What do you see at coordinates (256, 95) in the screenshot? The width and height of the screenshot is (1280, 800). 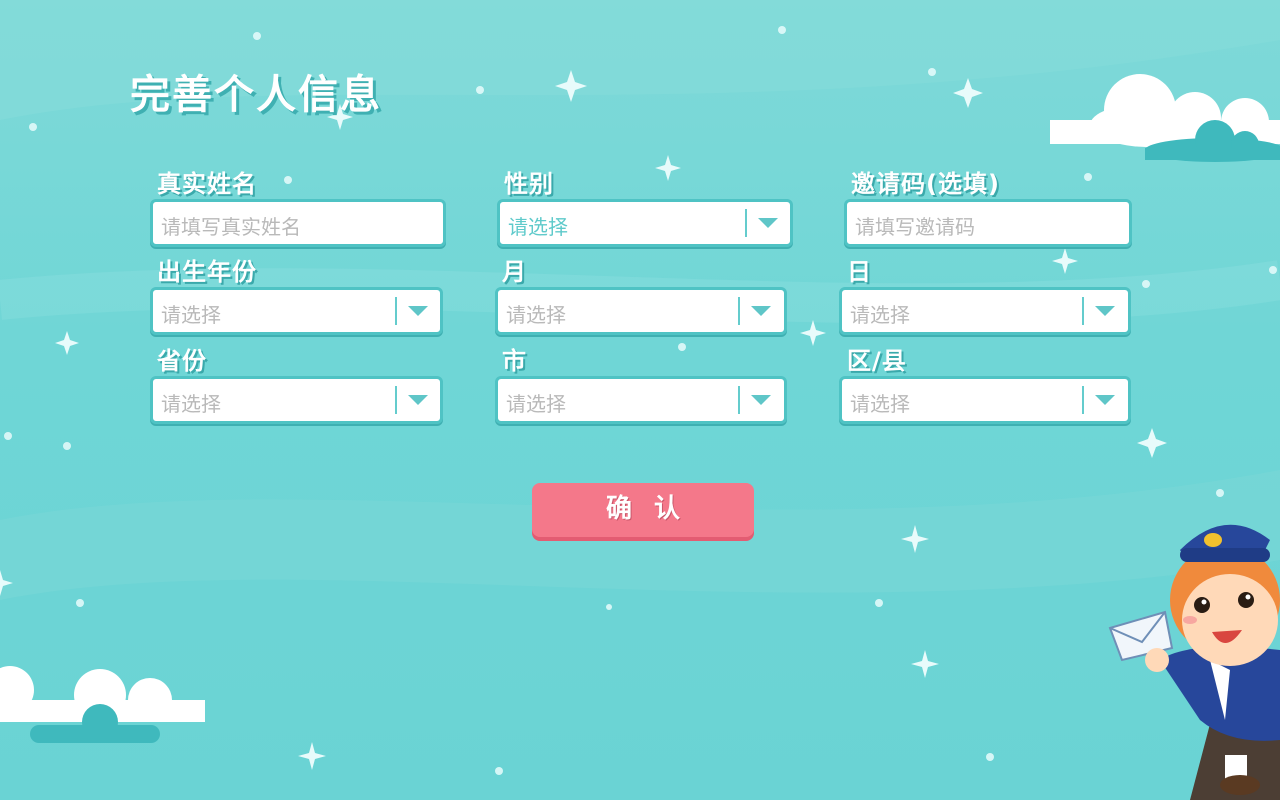 I see `page-title: 完善个人信息` at bounding box center [256, 95].